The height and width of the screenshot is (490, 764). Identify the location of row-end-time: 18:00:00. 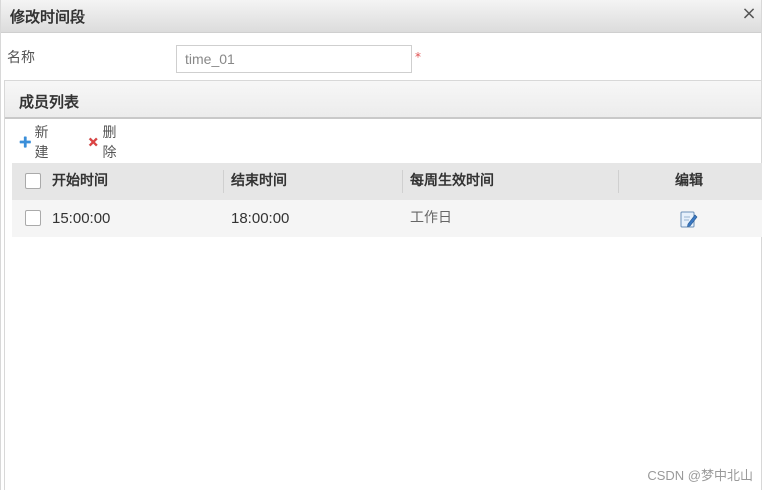
(260, 218).